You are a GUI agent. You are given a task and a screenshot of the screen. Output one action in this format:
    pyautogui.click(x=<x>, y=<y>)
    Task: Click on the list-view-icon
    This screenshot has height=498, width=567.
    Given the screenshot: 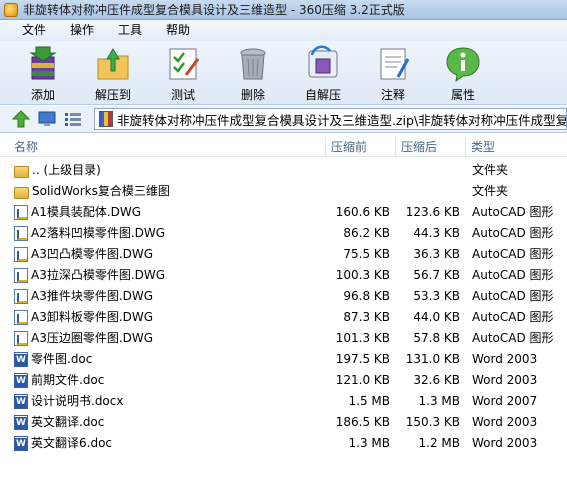 What is the action you would take?
    pyautogui.click(x=73, y=119)
    